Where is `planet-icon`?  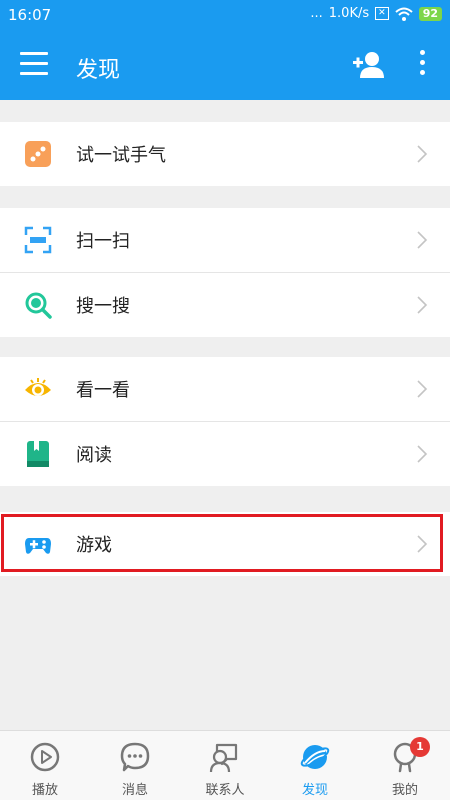 planet-icon is located at coordinates (315, 757).